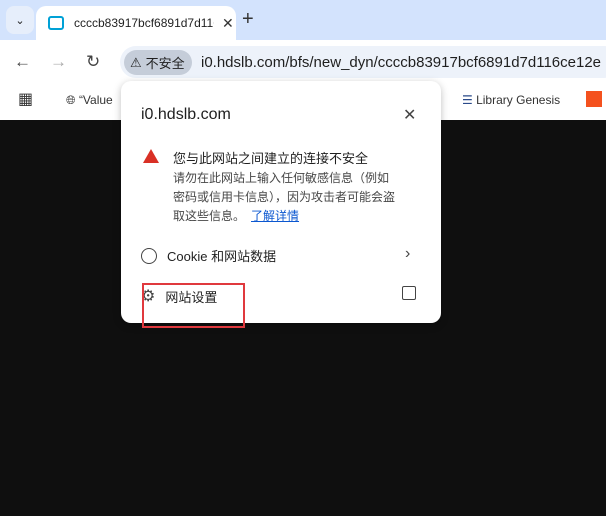 This screenshot has width=606, height=516. Describe the element at coordinates (469, 100) in the screenshot. I see `libgen-icon: ☰` at that location.